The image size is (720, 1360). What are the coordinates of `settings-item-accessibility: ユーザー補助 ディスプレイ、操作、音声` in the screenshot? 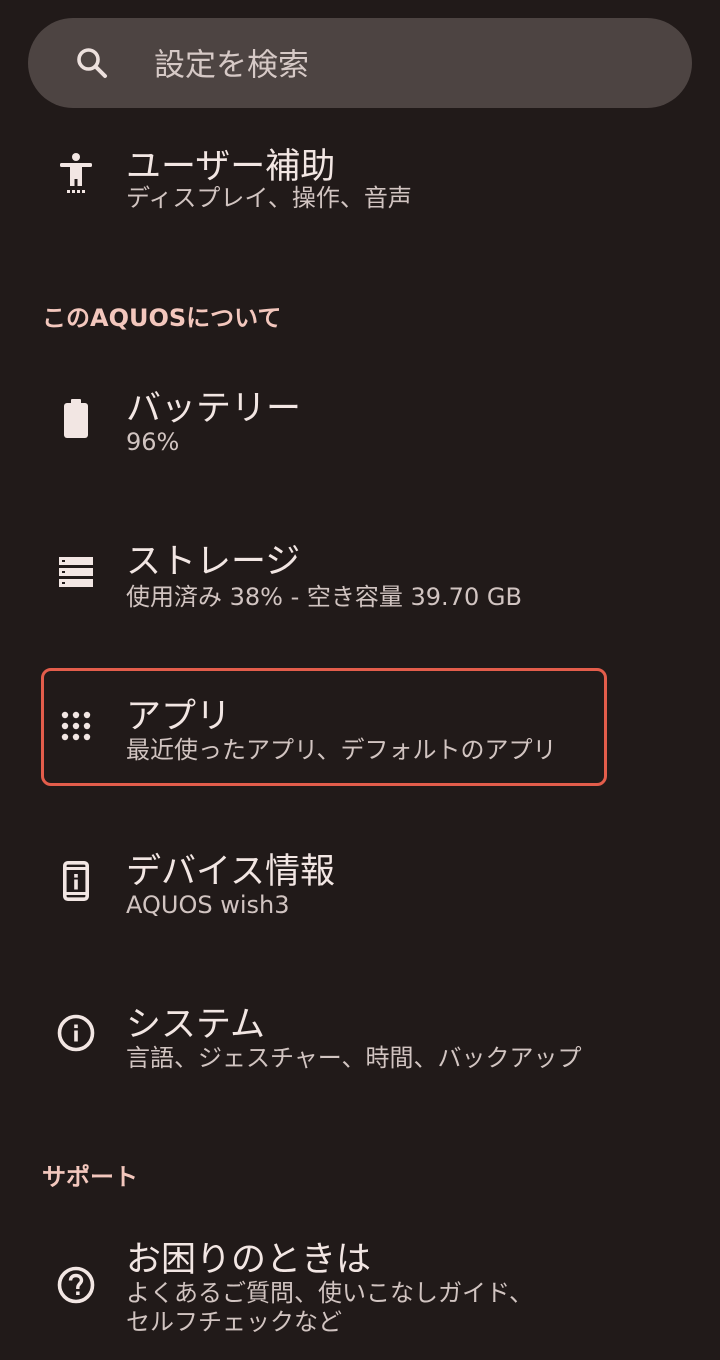 It's located at (360, 185).